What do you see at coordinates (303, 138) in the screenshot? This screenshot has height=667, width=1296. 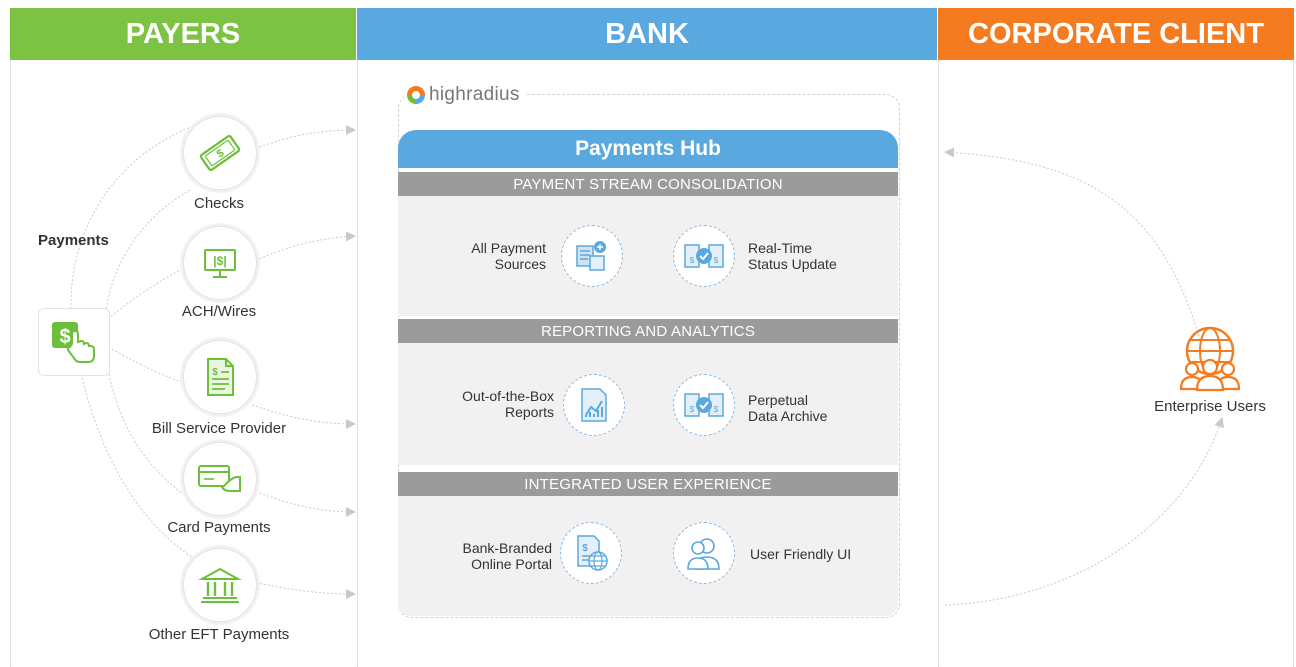 I see `arrow-checks` at bounding box center [303, 138].